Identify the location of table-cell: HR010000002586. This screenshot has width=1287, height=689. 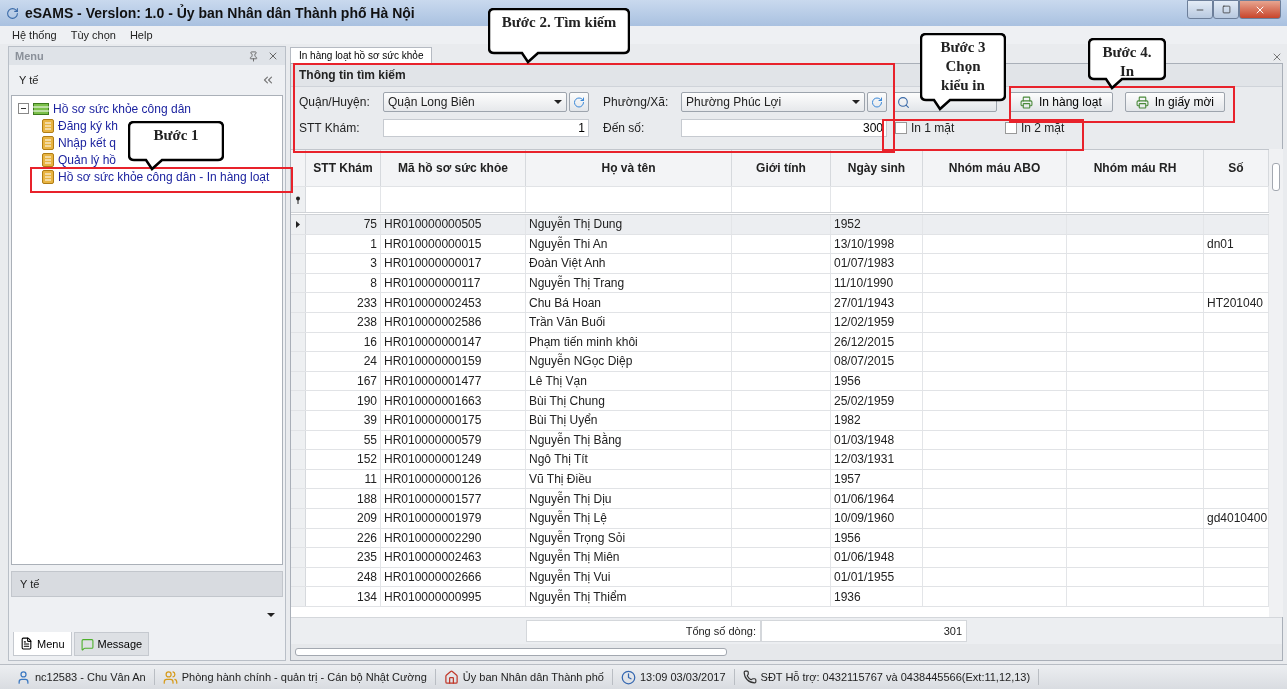
(433, 322).